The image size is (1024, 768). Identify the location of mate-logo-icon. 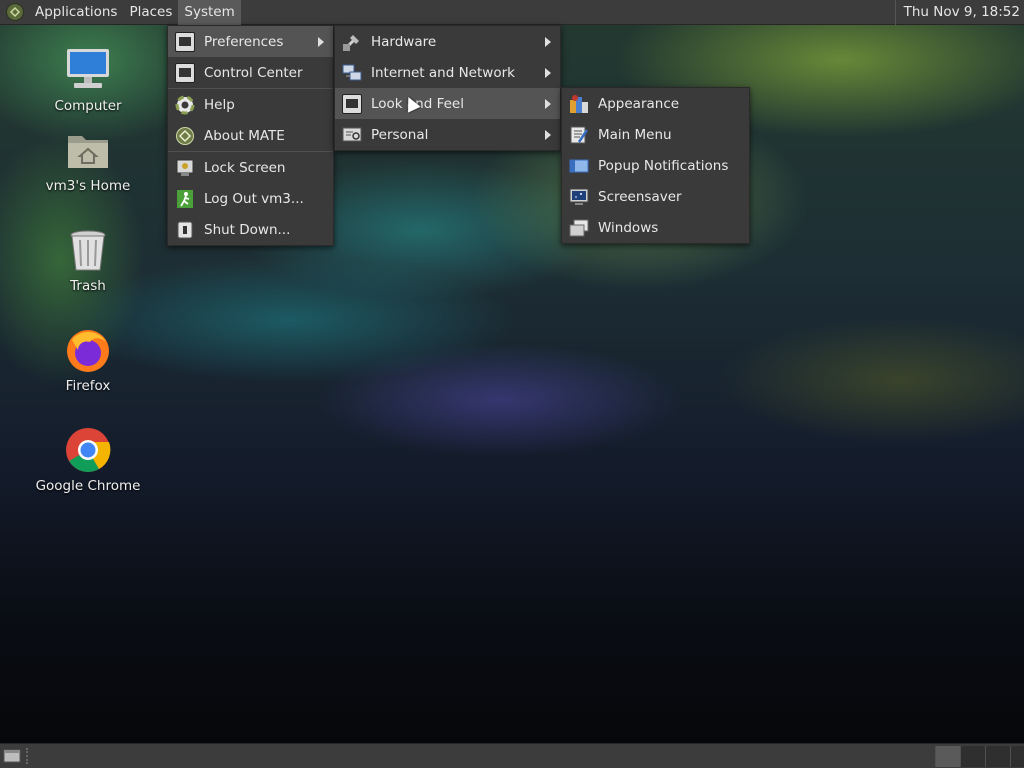
(15, 12).